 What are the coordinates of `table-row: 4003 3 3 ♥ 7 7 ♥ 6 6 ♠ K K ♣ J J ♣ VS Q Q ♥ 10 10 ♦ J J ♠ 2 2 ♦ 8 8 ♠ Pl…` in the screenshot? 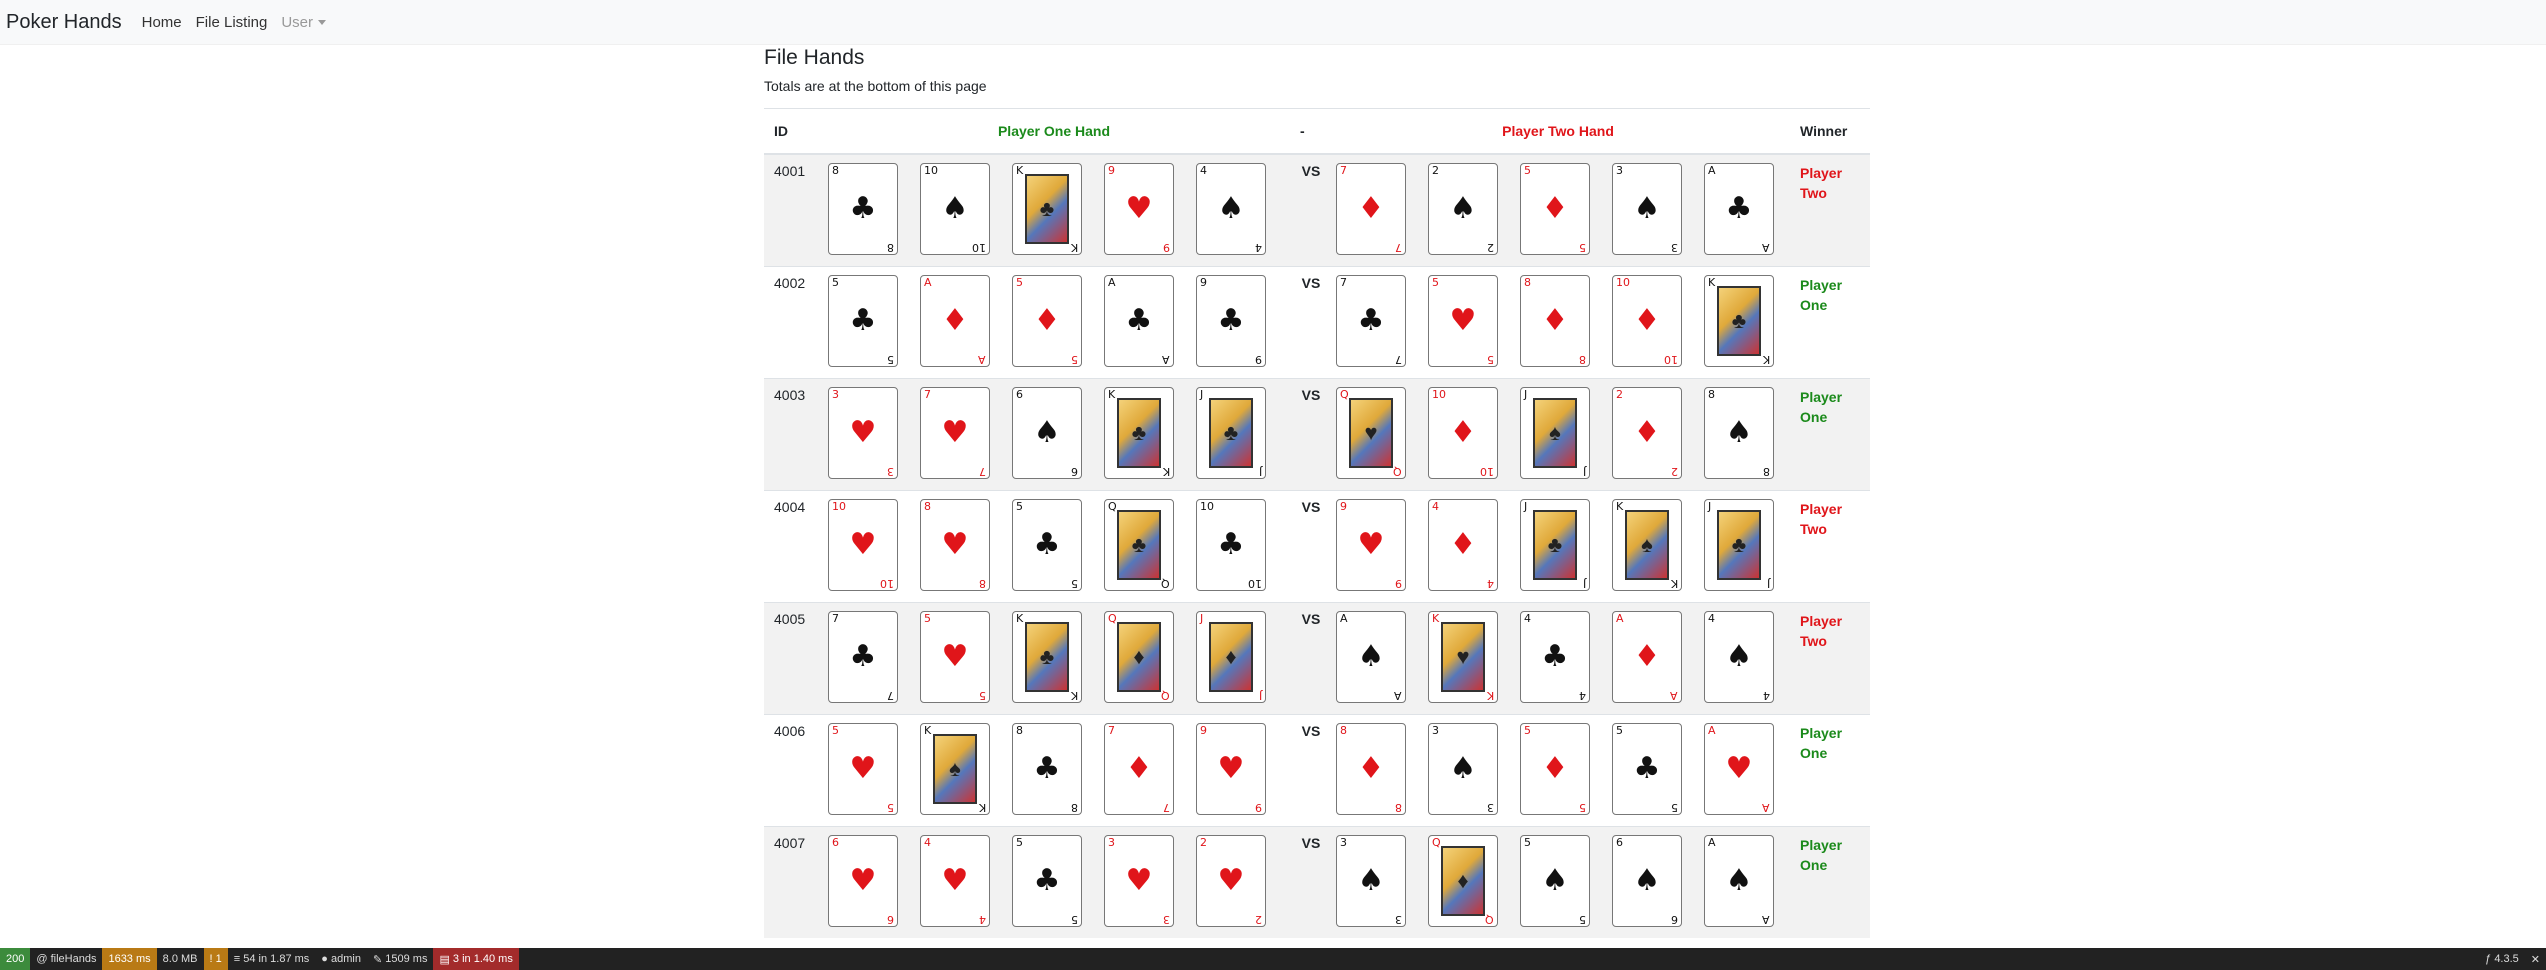 It's located at (1317, 434).